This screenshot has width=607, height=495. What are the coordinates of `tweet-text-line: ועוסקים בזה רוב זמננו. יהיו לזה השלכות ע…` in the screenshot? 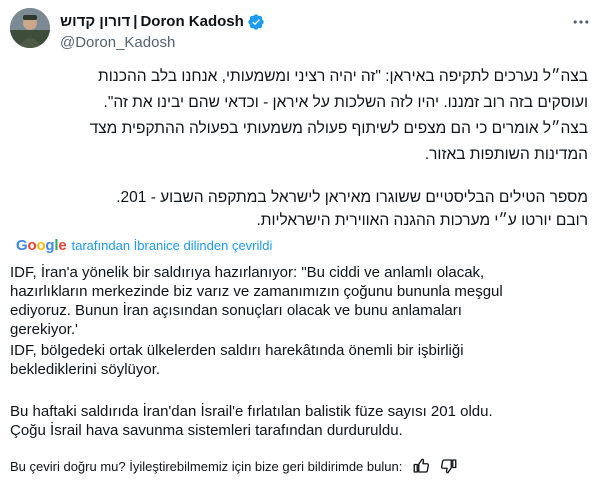 It's located at (345, 102).